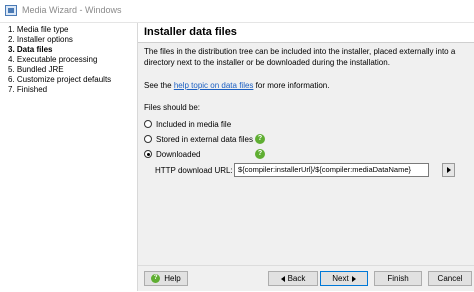 The width and height of the screenshot is (474, 292). What do you see at coordinates (306, 33) in the screenshot?
I see `page-header: Installer data files` at bounding box center [306, 33].